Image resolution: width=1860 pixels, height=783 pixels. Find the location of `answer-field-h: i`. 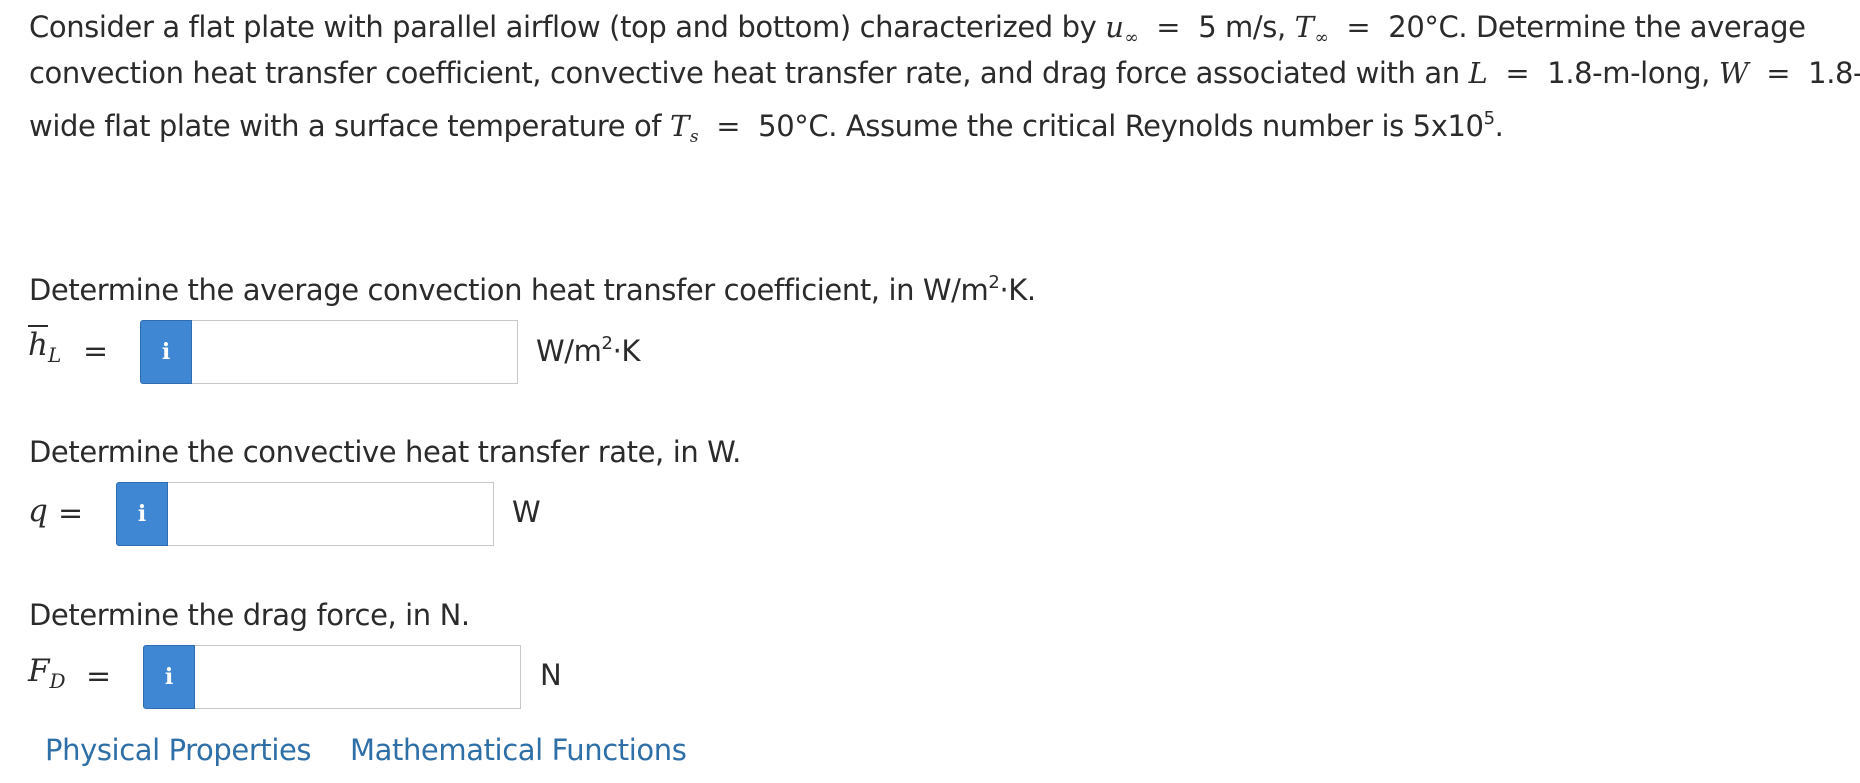

answer-field-h: i is located at coordinates (329, 352).